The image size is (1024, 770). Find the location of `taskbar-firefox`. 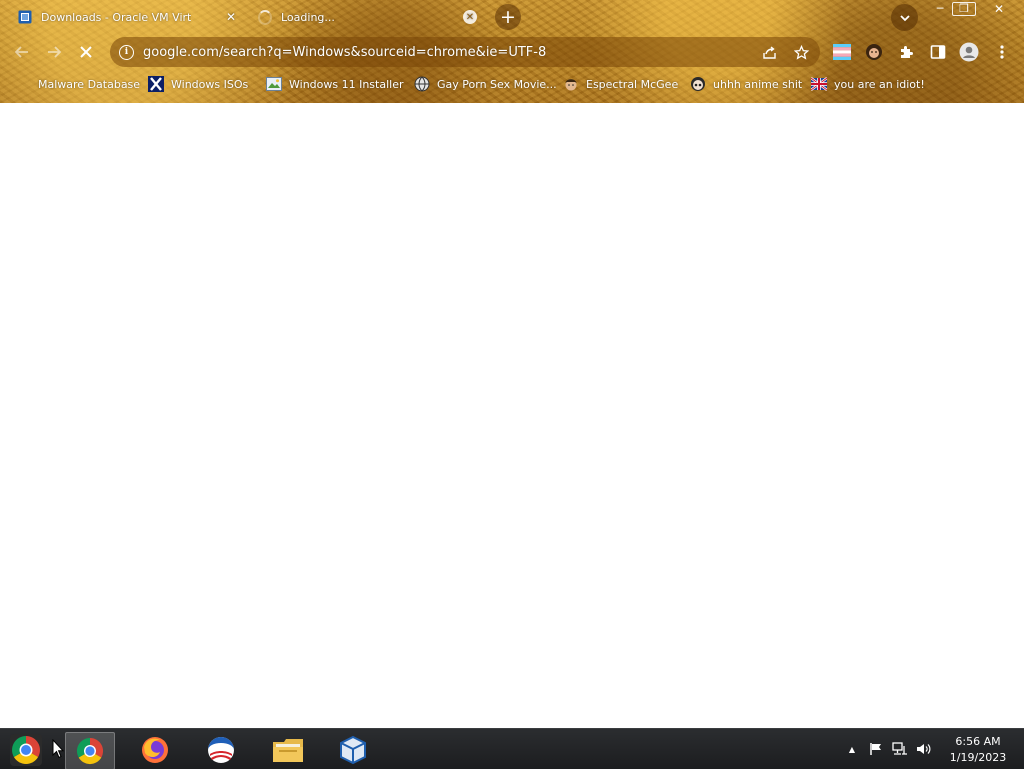

taskbar-firefox is located at coordinates (155, 750).